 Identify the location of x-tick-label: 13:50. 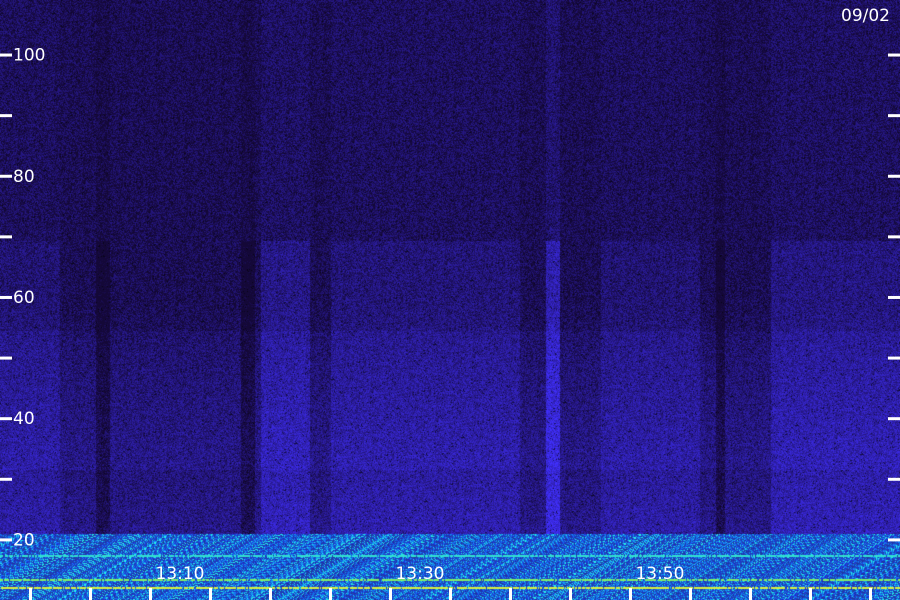
(659, 574).